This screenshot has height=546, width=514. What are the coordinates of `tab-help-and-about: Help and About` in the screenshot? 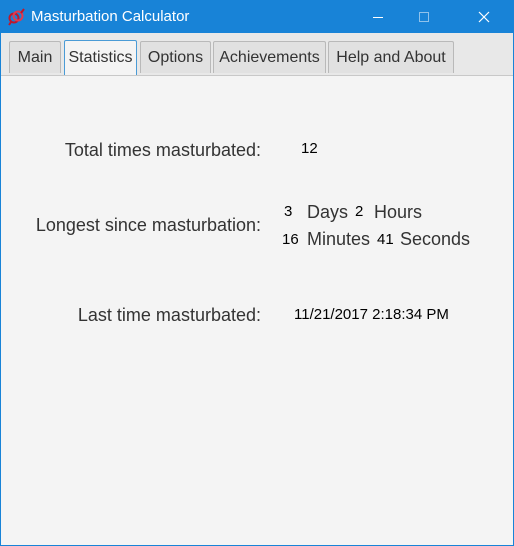 It's located at (391, 57).